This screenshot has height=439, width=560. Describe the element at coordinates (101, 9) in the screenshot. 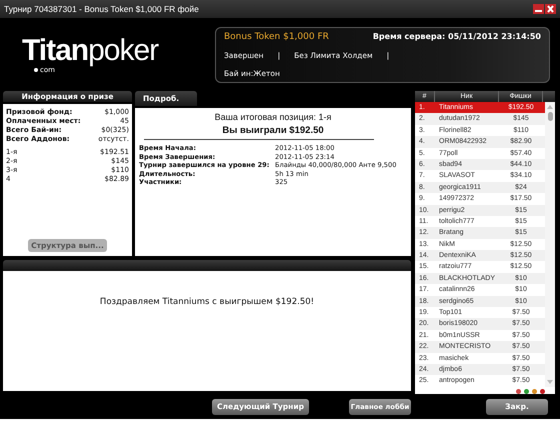

I see `window-title: Турнир 704387301 - Bonus Token $1,000 FR фойе` at that location.